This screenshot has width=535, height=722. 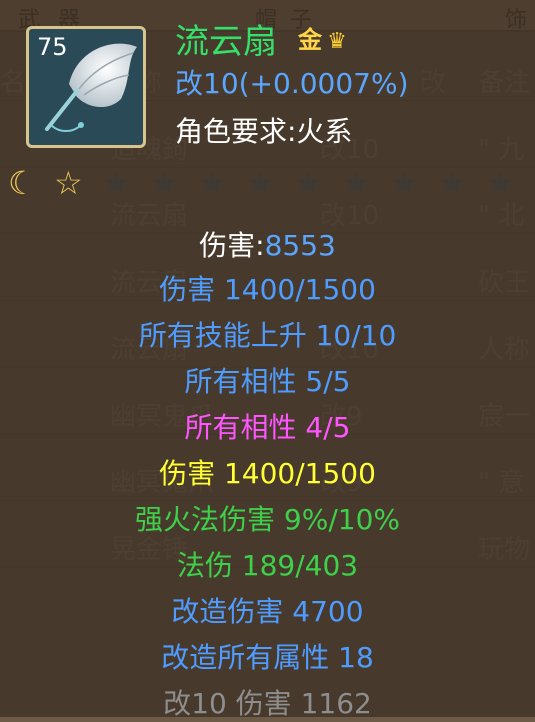 I want to click on damage-line: 伤害:8553, so click(x=267, y=244).